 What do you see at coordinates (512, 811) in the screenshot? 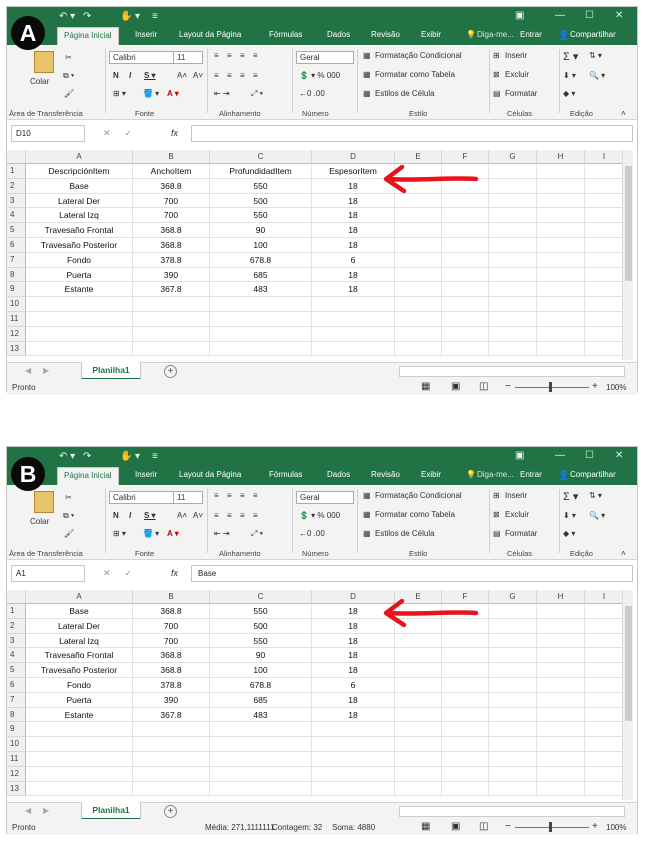
I see `horizontal-scrollbar` at bounding box center [512, 811].